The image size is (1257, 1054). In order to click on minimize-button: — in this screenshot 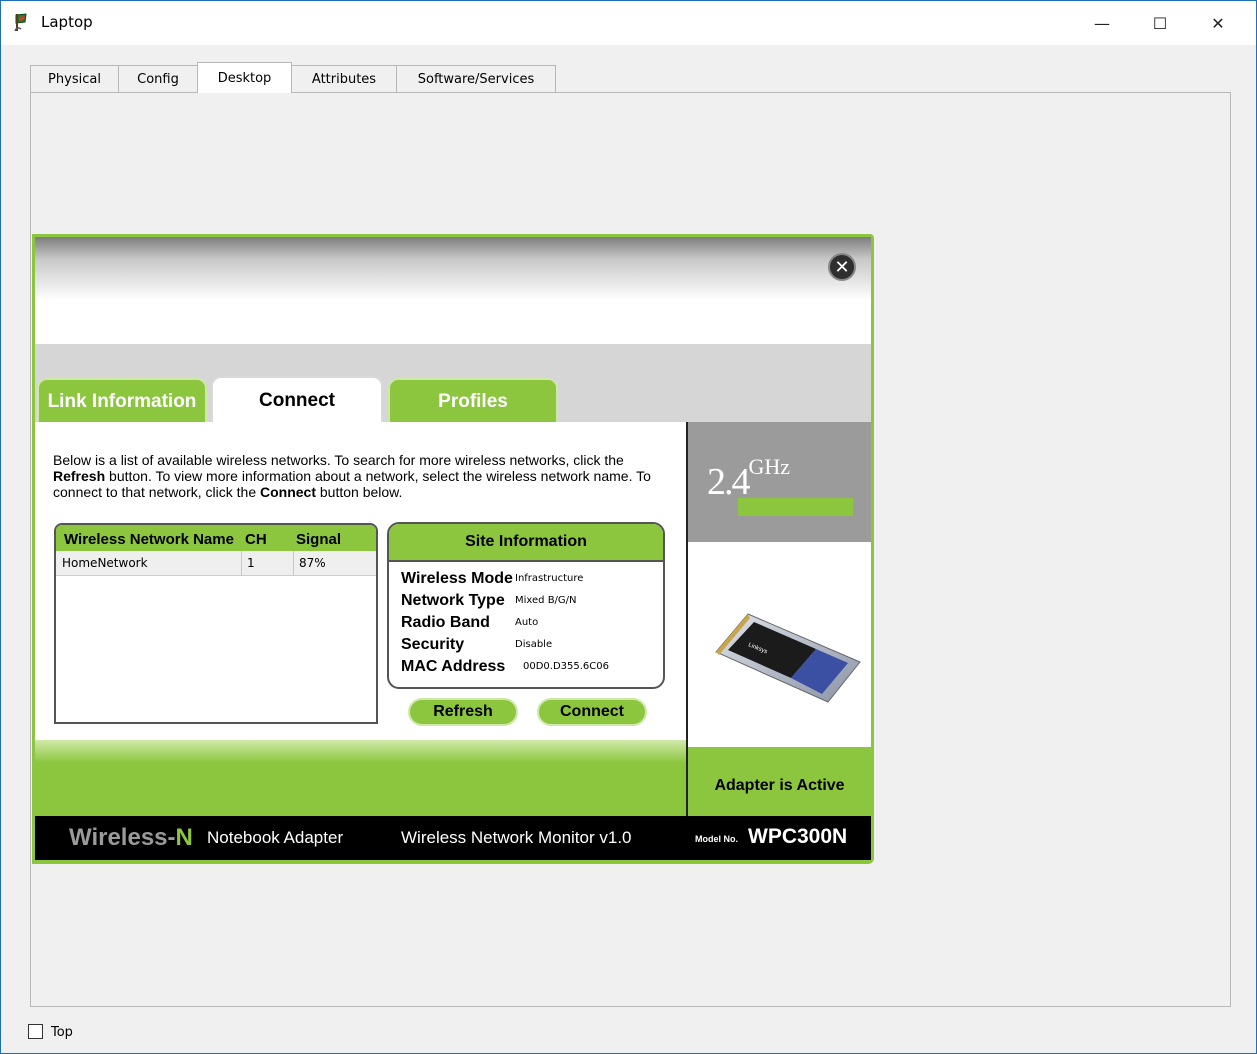, I will do `click(1102, 23)`.